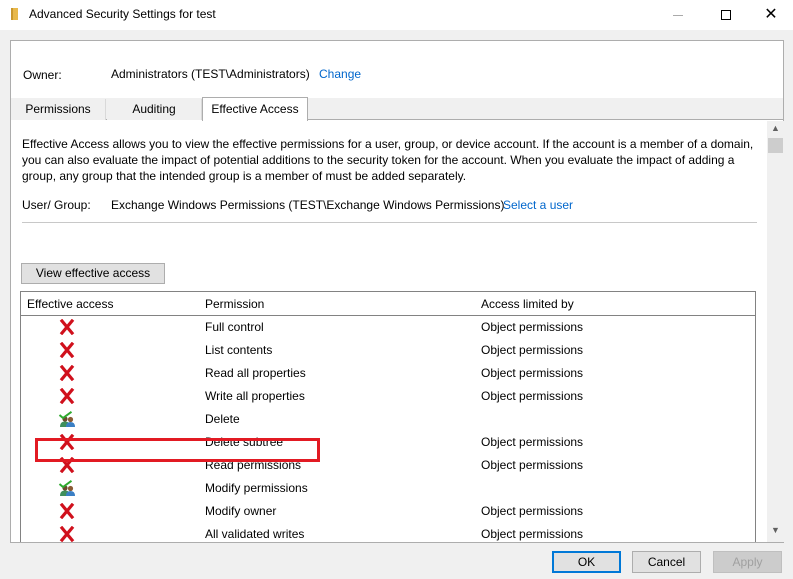  I want to click on table-row: List contents Object permissions, so click(388, 350).